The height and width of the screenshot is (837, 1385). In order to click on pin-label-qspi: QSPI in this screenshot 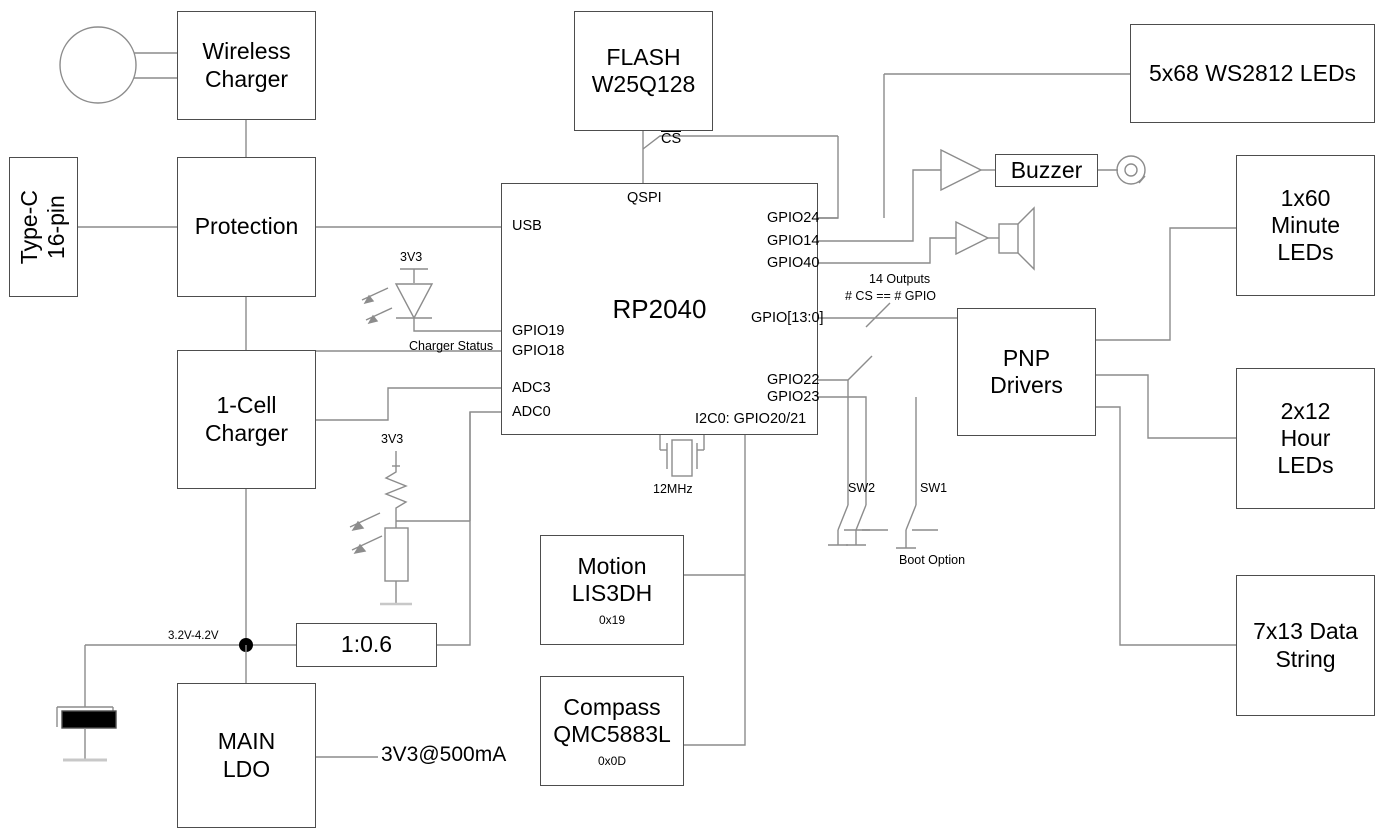, I will do `click(644, 198)`.